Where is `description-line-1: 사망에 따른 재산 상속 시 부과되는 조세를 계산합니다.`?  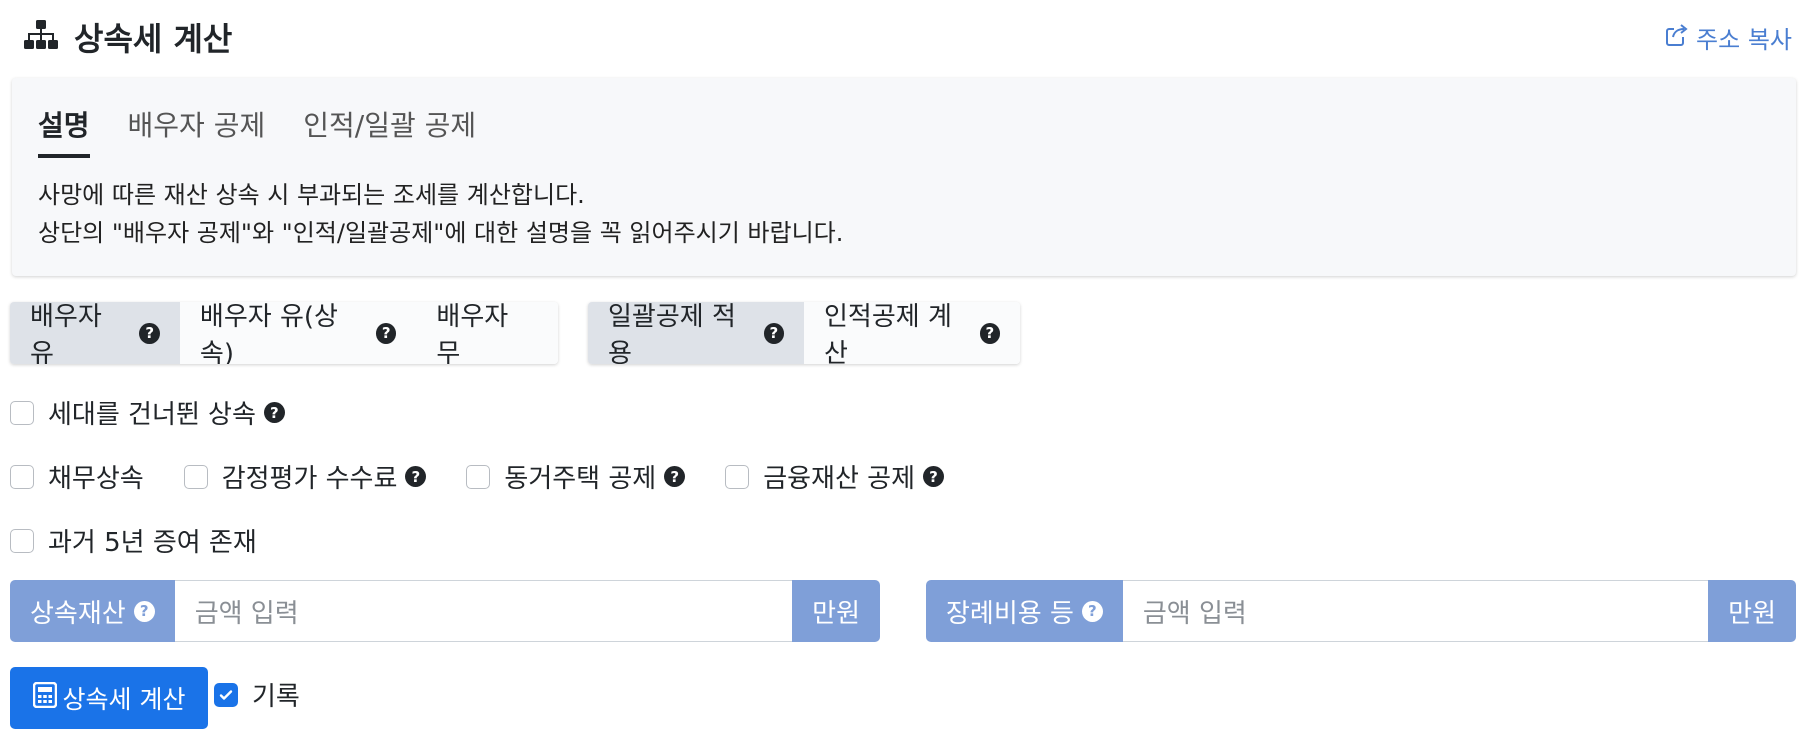
description-line-1: 사망에 따른 재산 상속 시 부과되는 조세를 계산합니다. is located at coordinates (311, 195).